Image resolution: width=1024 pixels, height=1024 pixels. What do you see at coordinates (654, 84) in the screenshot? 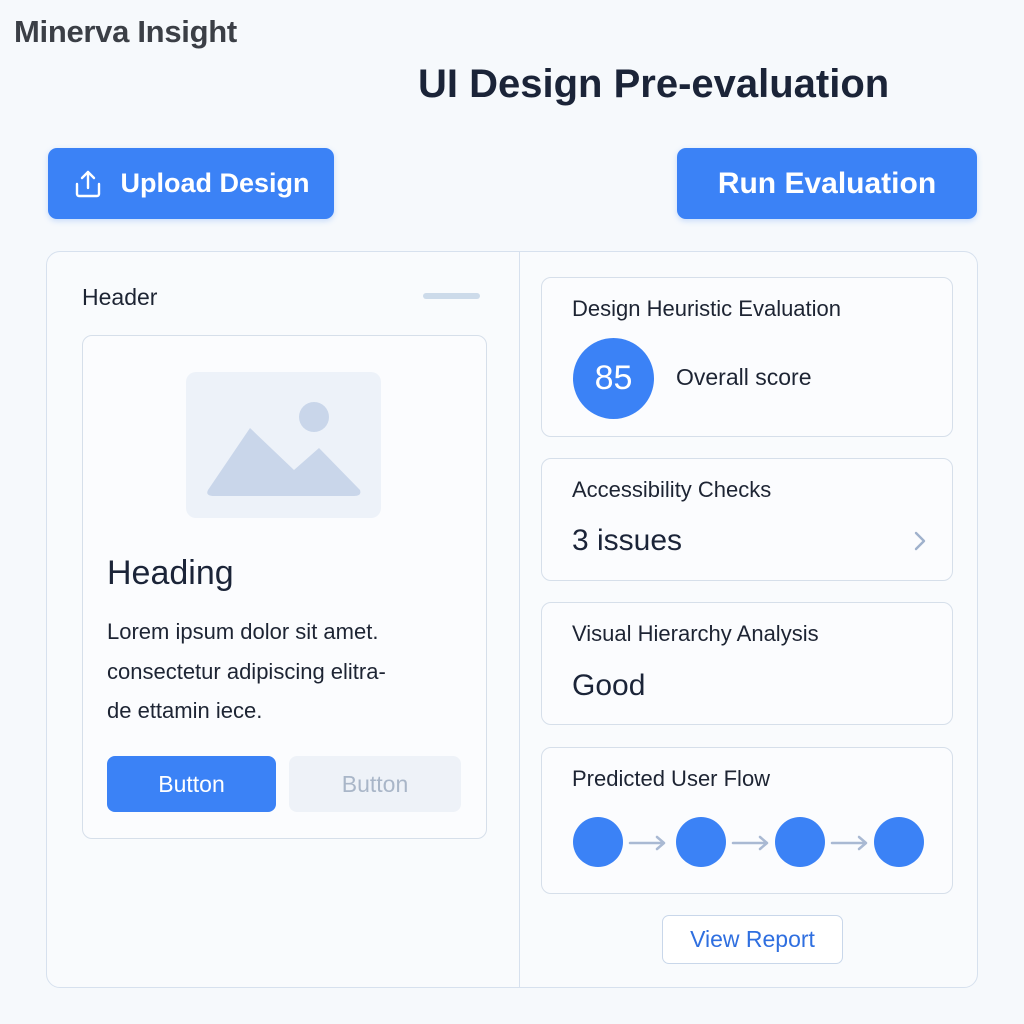
I see `page-title: UI Design Pre-evaluation` at bounding box center [654, 84].